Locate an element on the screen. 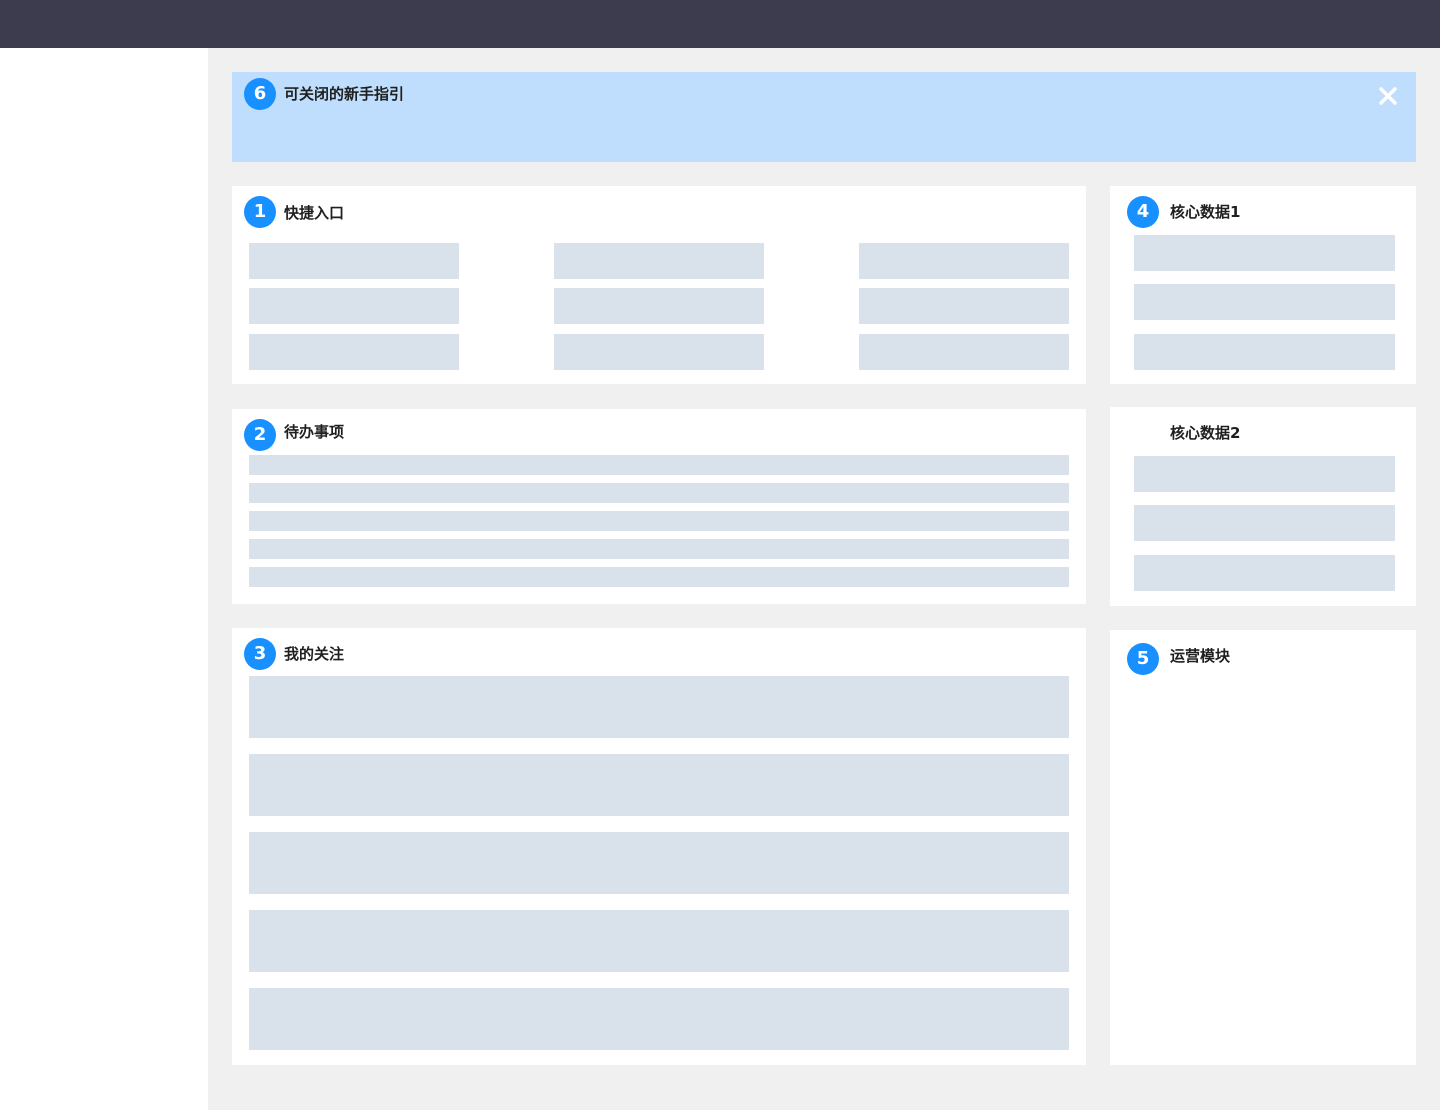 This screenshot has height=1110, width=1440. sidebar is located at coordinates (104, 579).